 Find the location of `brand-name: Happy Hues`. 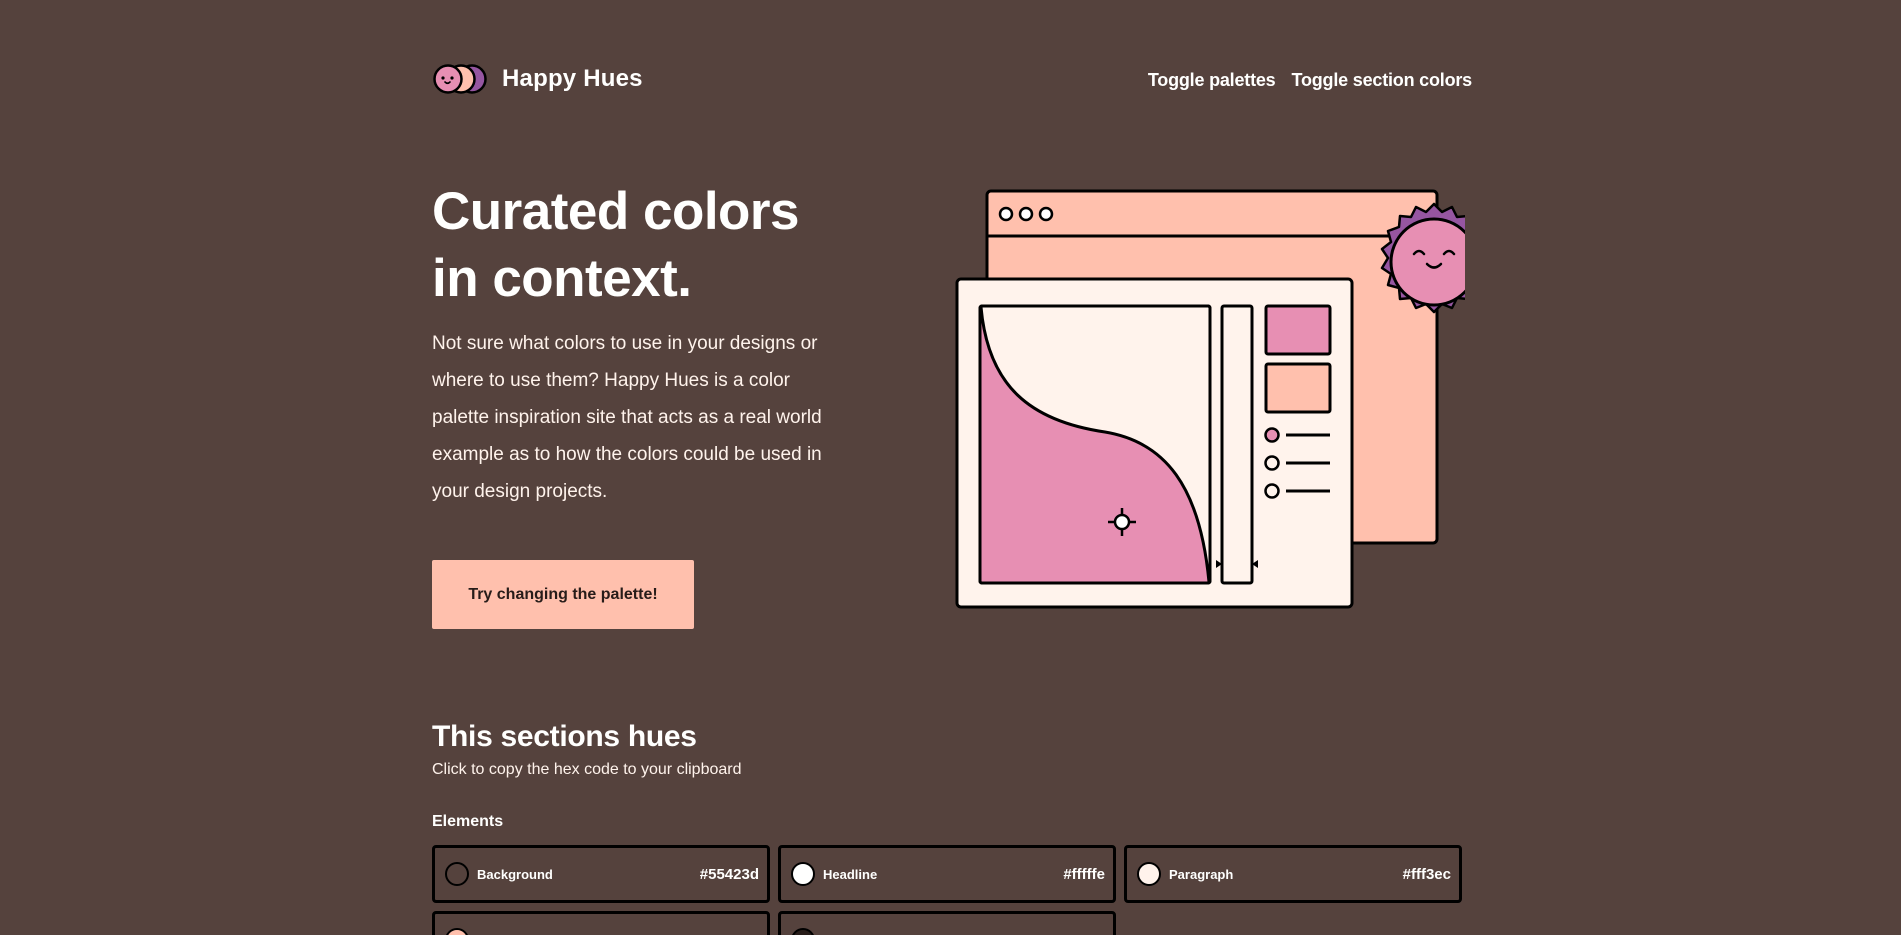

brand-name: Happy Hues is located at coordinates (572, 78).